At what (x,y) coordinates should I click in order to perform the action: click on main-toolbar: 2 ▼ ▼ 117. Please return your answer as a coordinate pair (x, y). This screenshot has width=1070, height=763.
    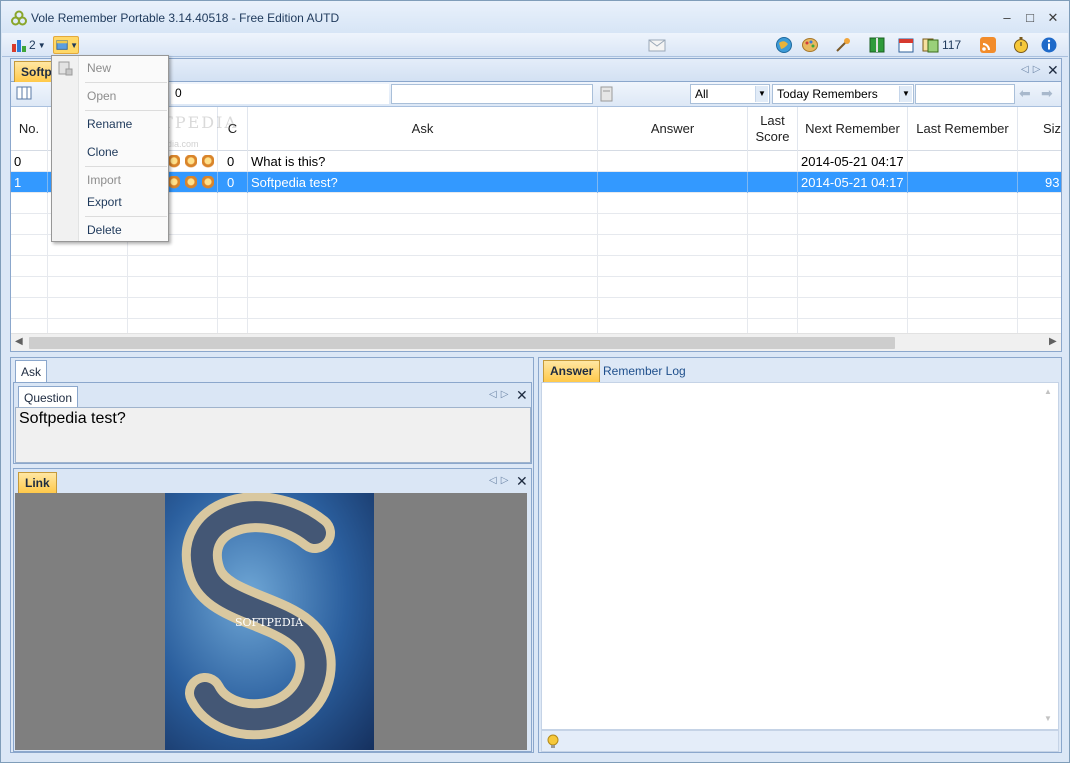
    Looking at the image, I should click on (535, 45).